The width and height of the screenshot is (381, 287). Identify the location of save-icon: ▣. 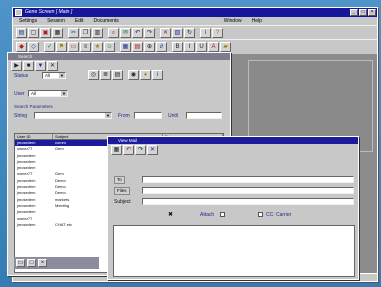
(45, 33).